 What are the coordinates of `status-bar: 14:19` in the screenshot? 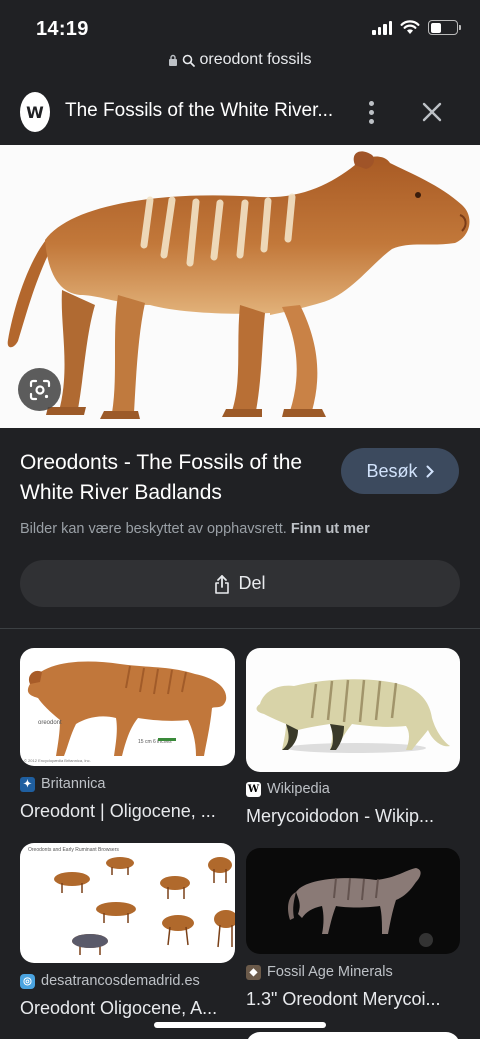 It's located at (240, 22).